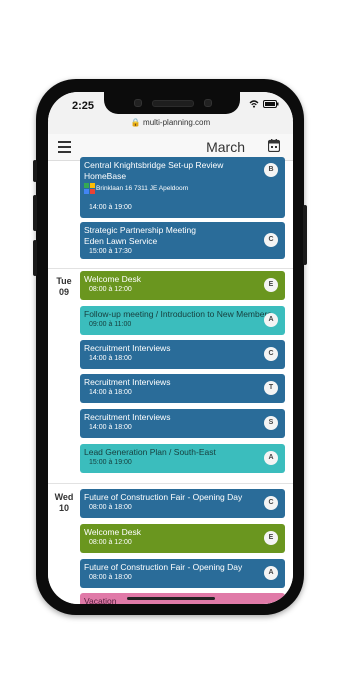 The image size is (350, 700). Describe the element at coordinates (177, 122) in the screenshot. I see `url-text: multi-planning.com` at that location.